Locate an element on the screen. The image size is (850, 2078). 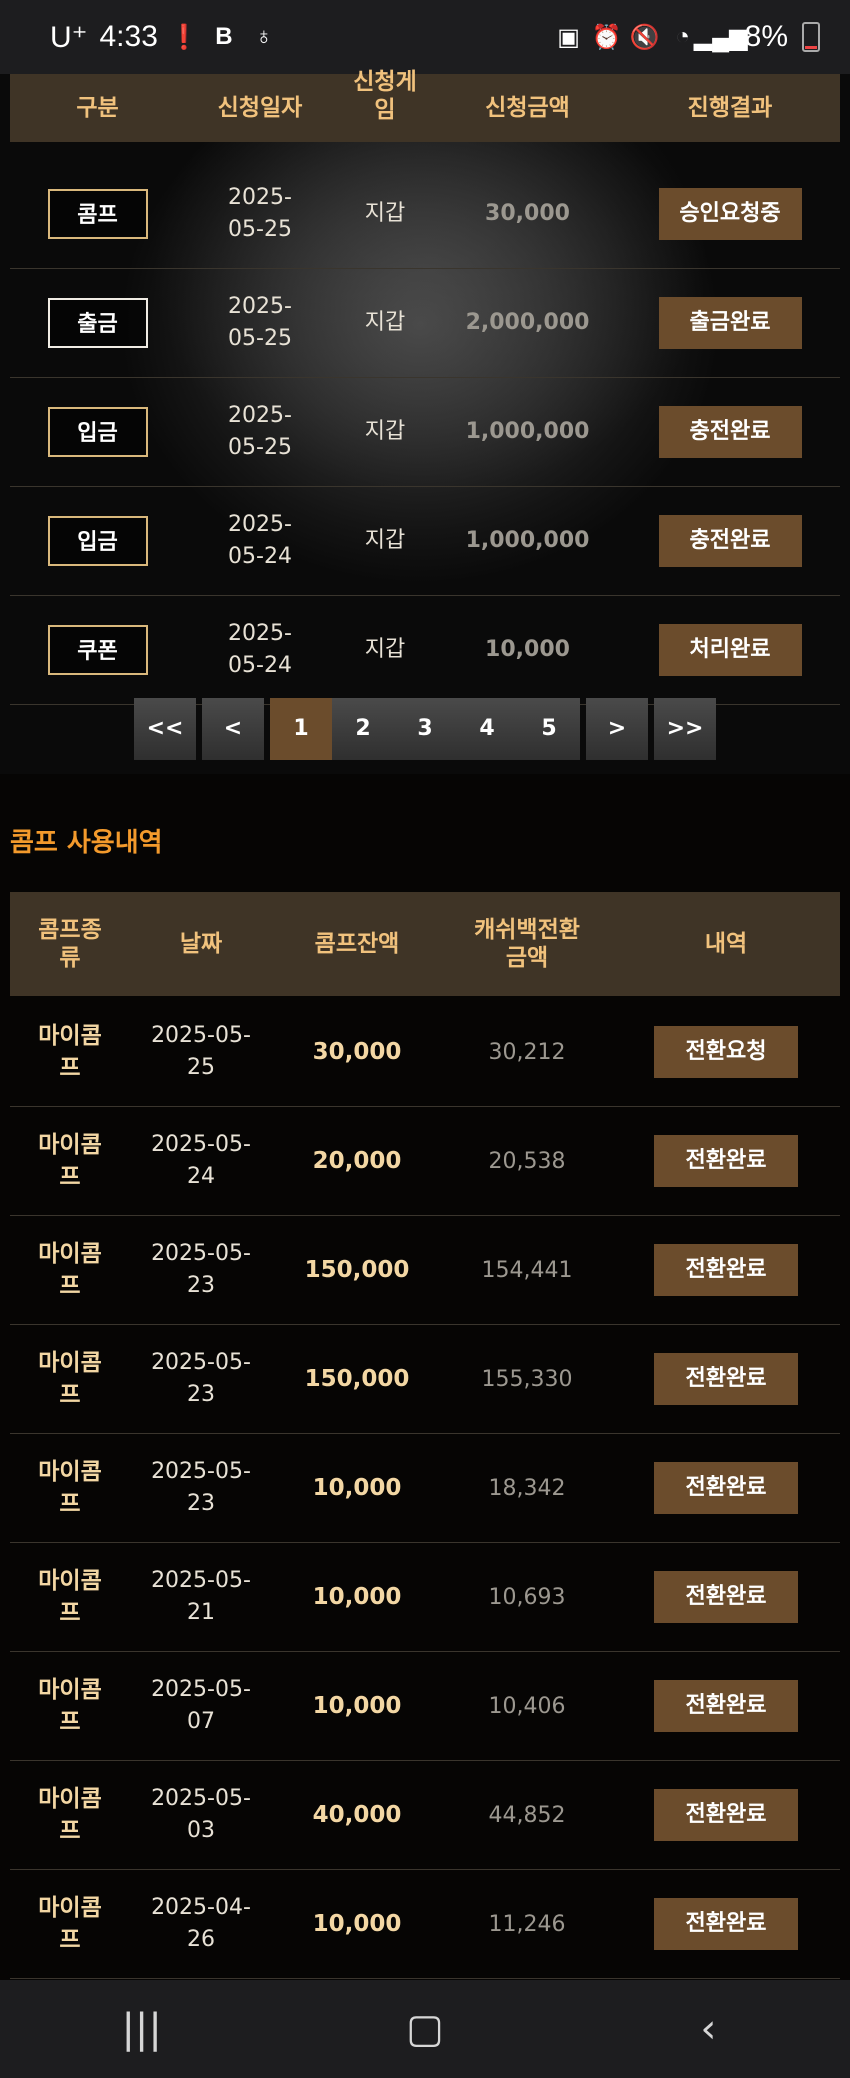
type-badge: 콤프 is located at coordinates (97, 214).